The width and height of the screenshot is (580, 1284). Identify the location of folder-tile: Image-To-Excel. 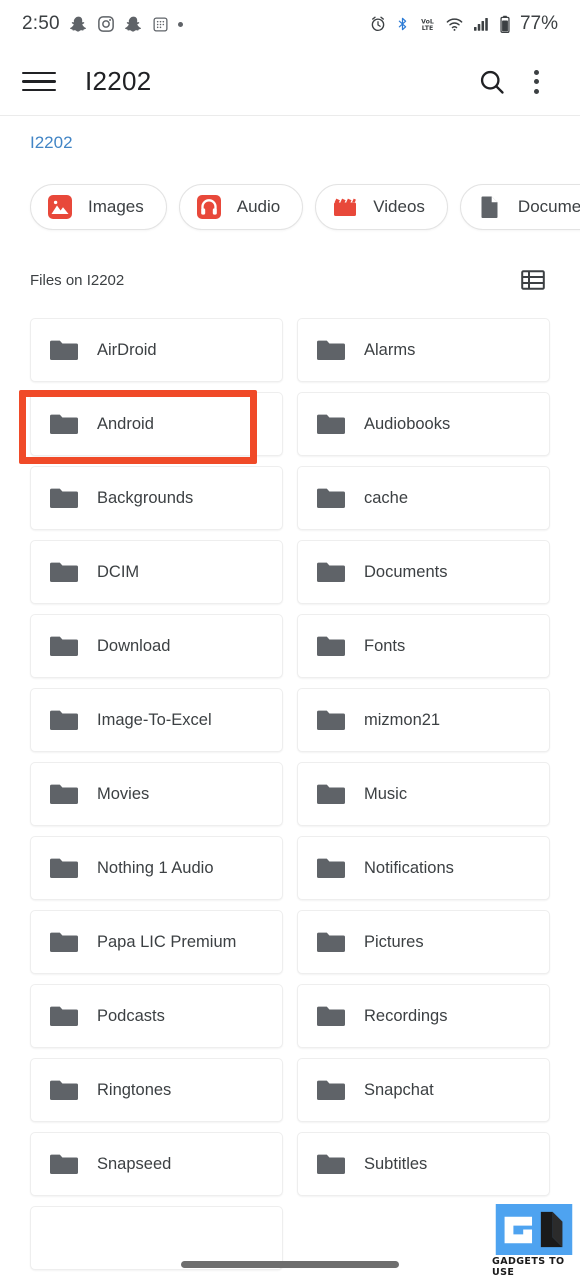
(156, 720).